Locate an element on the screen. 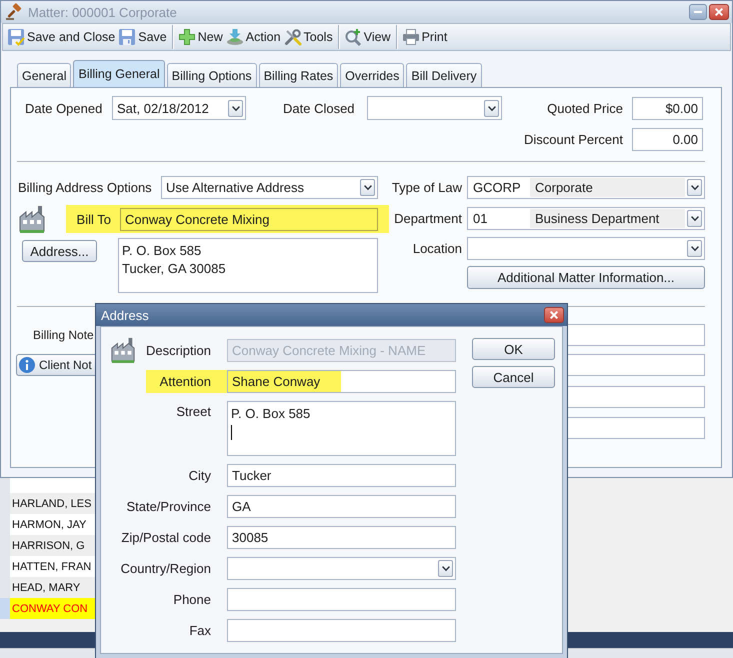 The height and width of the screenshot is (658, 733). field-label: Zip/Postal code is located at coordinates (166, 537).